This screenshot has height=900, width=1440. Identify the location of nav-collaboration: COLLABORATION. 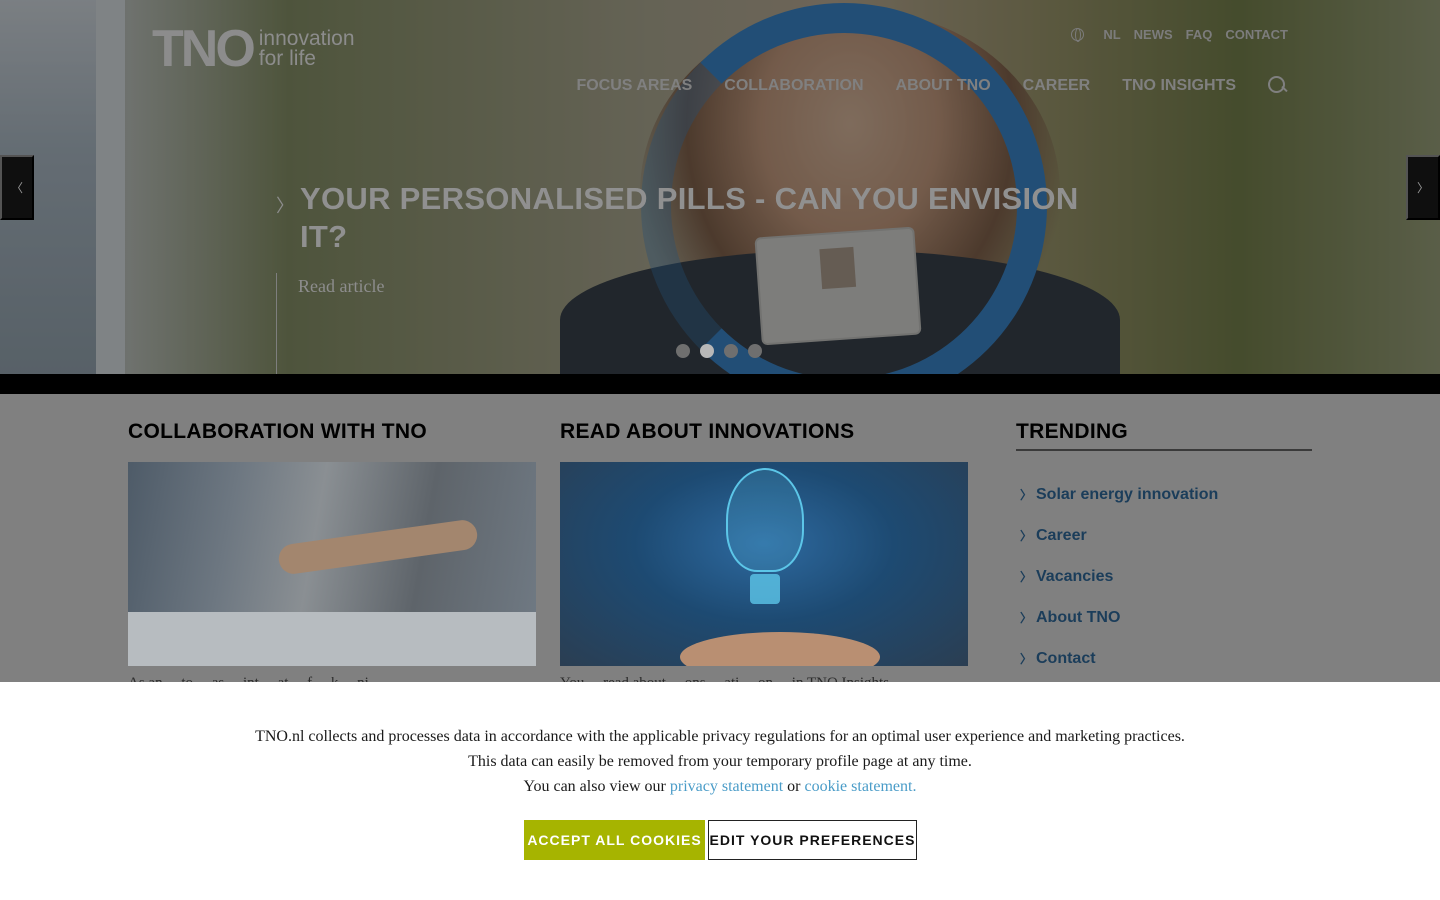
(793, 86).